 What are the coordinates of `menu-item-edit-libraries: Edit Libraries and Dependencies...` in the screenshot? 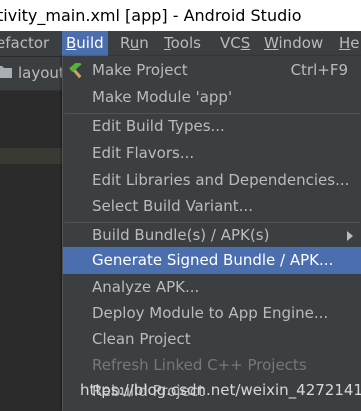 It's located at (212, 180).